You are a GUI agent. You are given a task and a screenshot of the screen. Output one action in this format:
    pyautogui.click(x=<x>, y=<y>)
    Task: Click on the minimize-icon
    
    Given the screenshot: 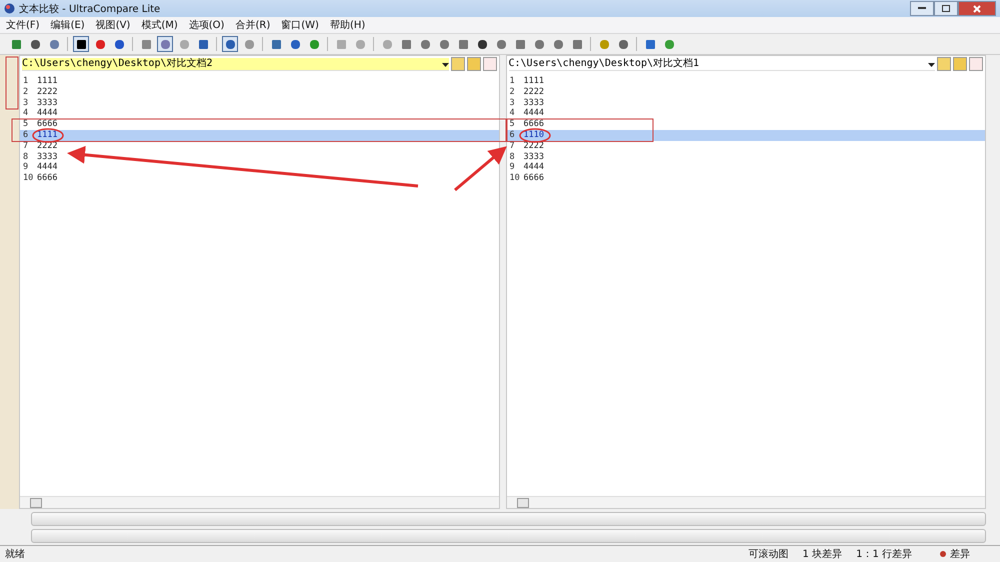 What is the action you would take?
    pyautogui.click(x=922, y=8)
    